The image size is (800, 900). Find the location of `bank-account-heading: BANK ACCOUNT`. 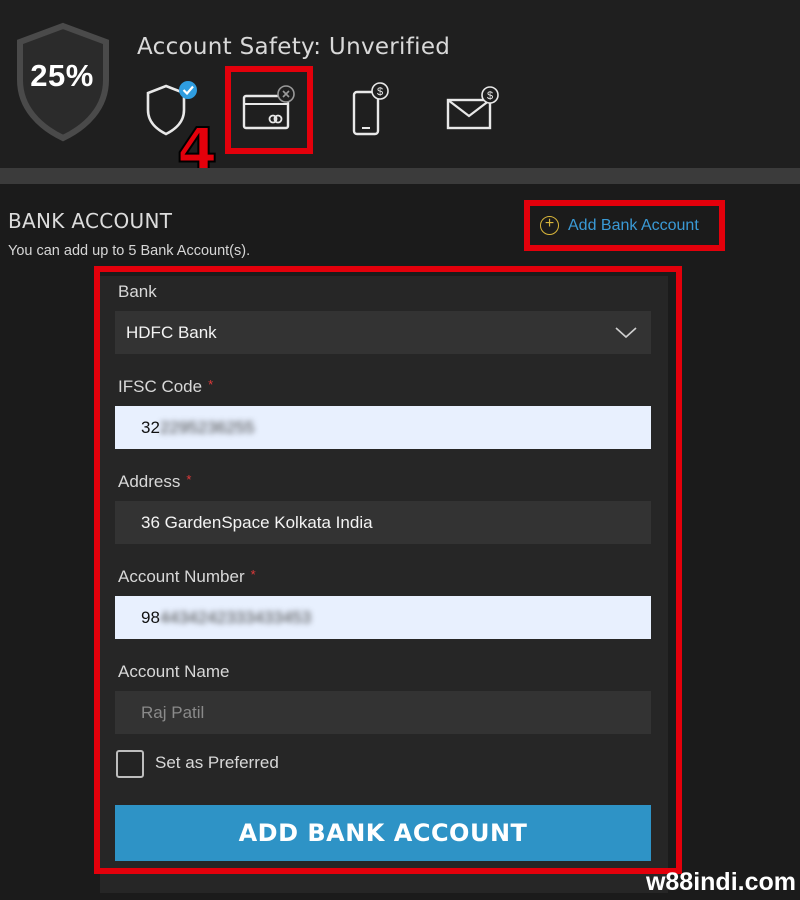

bank-account-heading: BANK ACCOUNT is located at coordinates (90, 221).